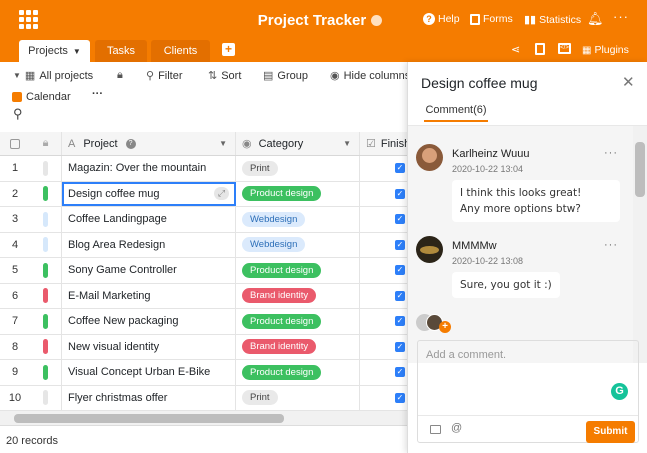 The height and width of the screenshot is (453, 647). I want to click on category-column-header: ◉ Category ▼, so click(298, 143).